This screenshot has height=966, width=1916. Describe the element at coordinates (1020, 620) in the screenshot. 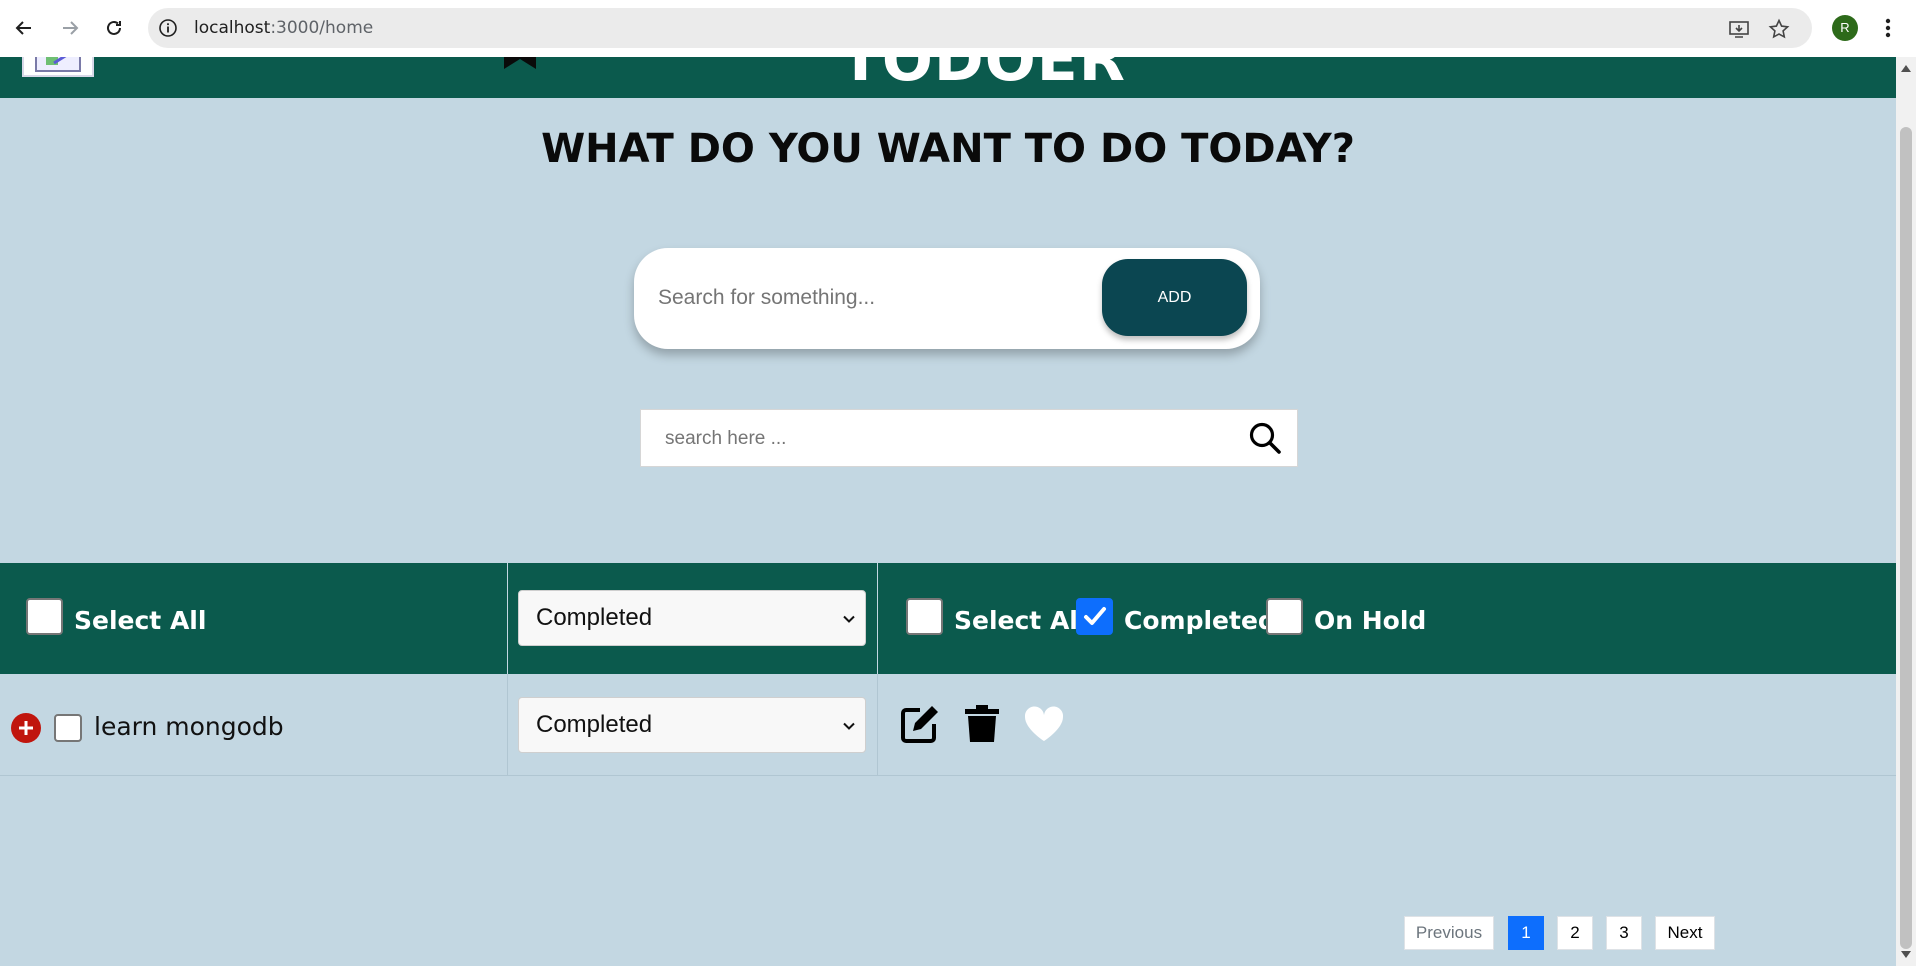

I see `filter-select-all-label: Select All` at that location.